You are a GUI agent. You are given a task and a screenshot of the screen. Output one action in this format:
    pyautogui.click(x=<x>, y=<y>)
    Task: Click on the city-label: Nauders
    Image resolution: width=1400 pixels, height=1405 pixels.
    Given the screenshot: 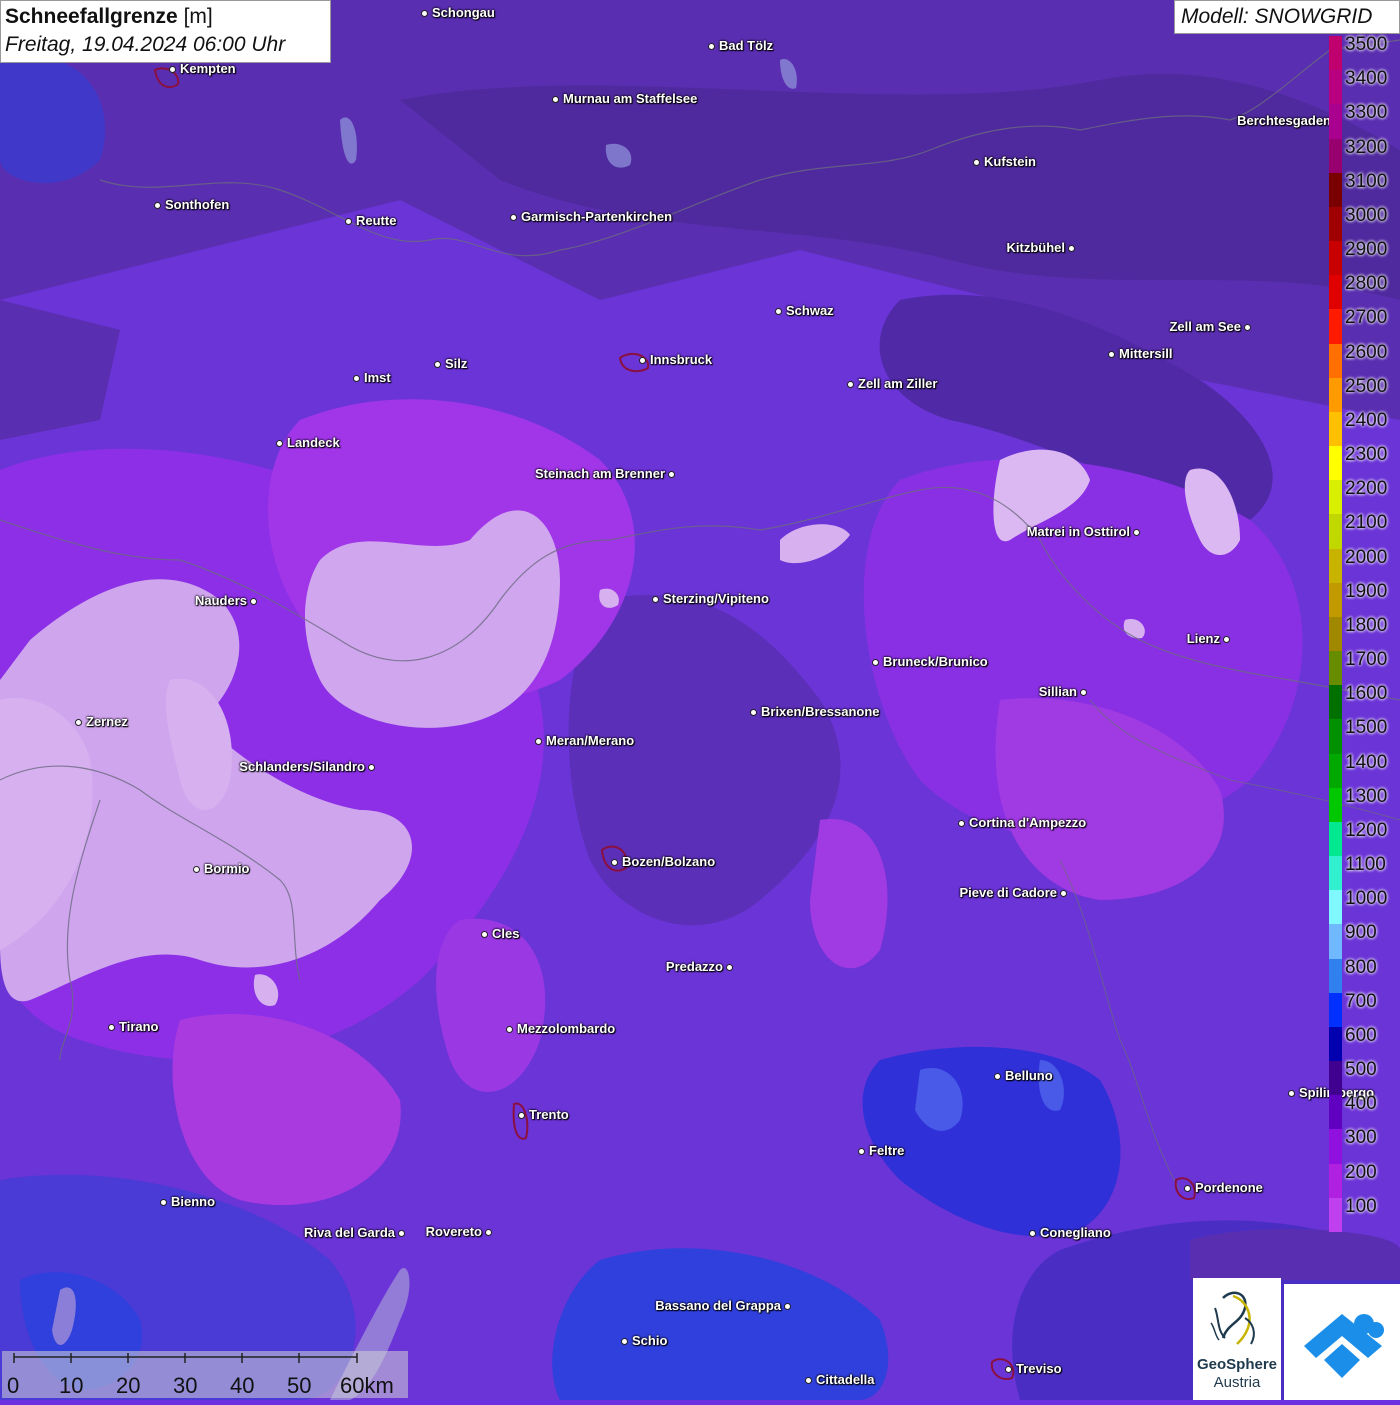 What is the action you would take?
    pyautogui.click(x=220, y=600)
    